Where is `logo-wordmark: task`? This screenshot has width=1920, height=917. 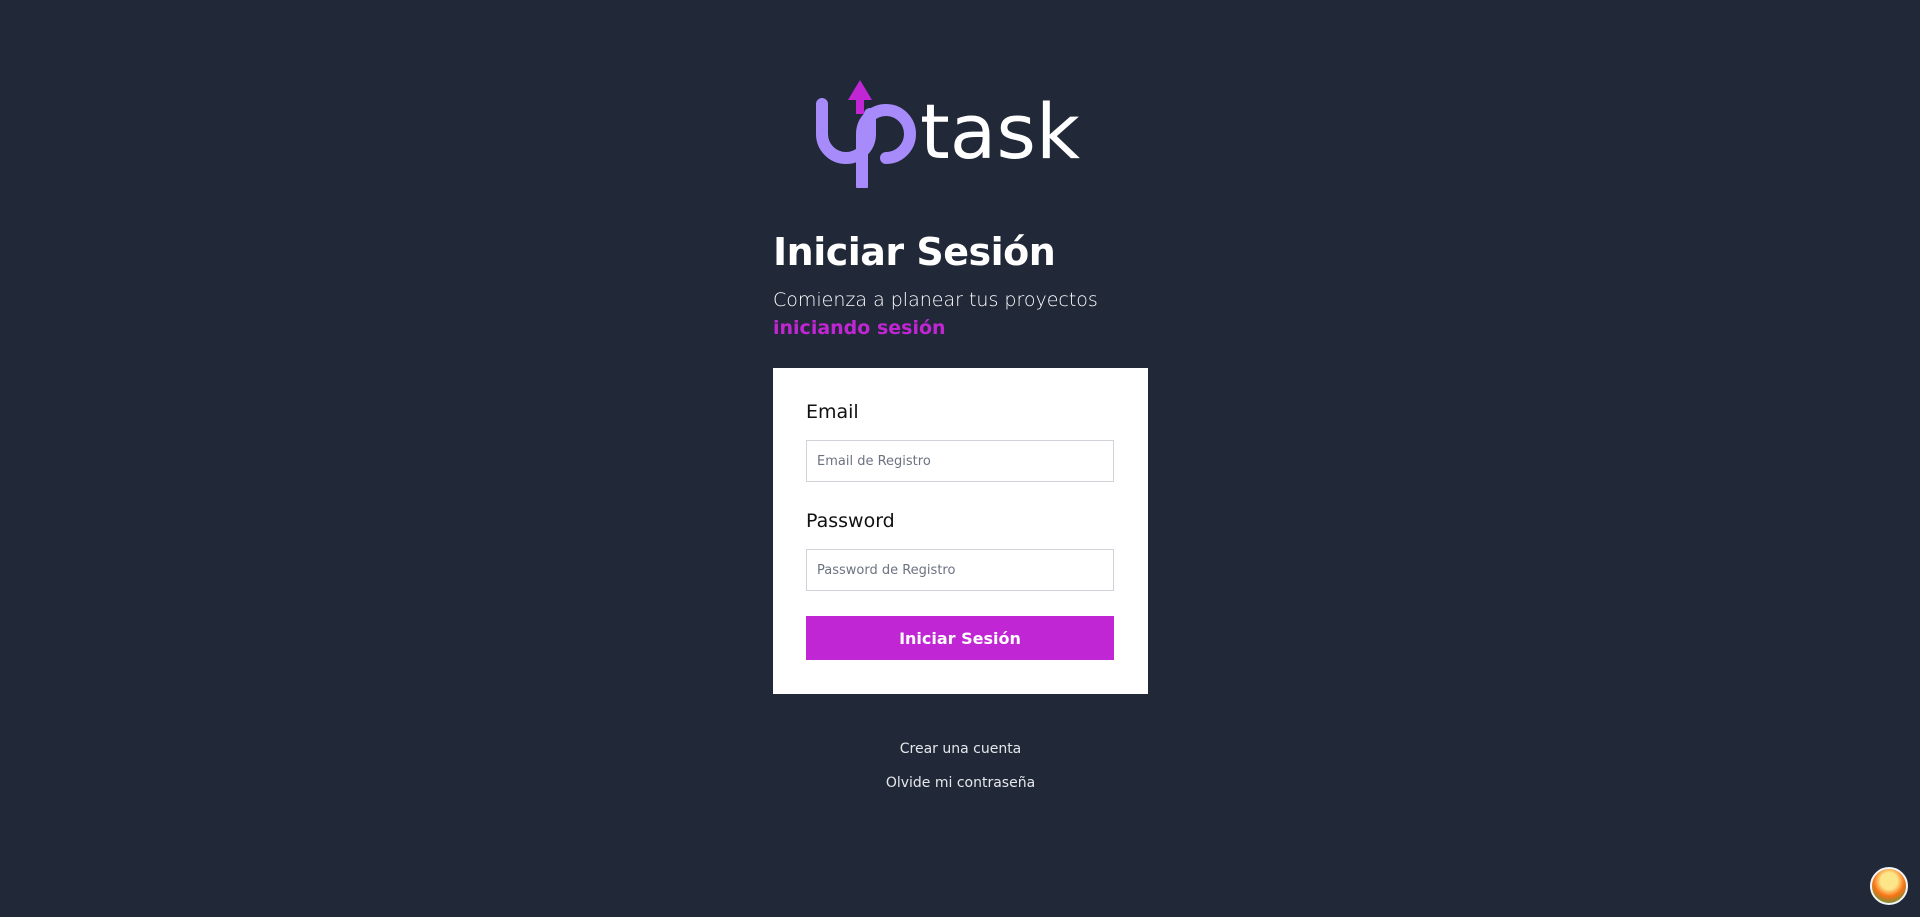
logo-wordmark: task is located at coordinates (1000, 131).